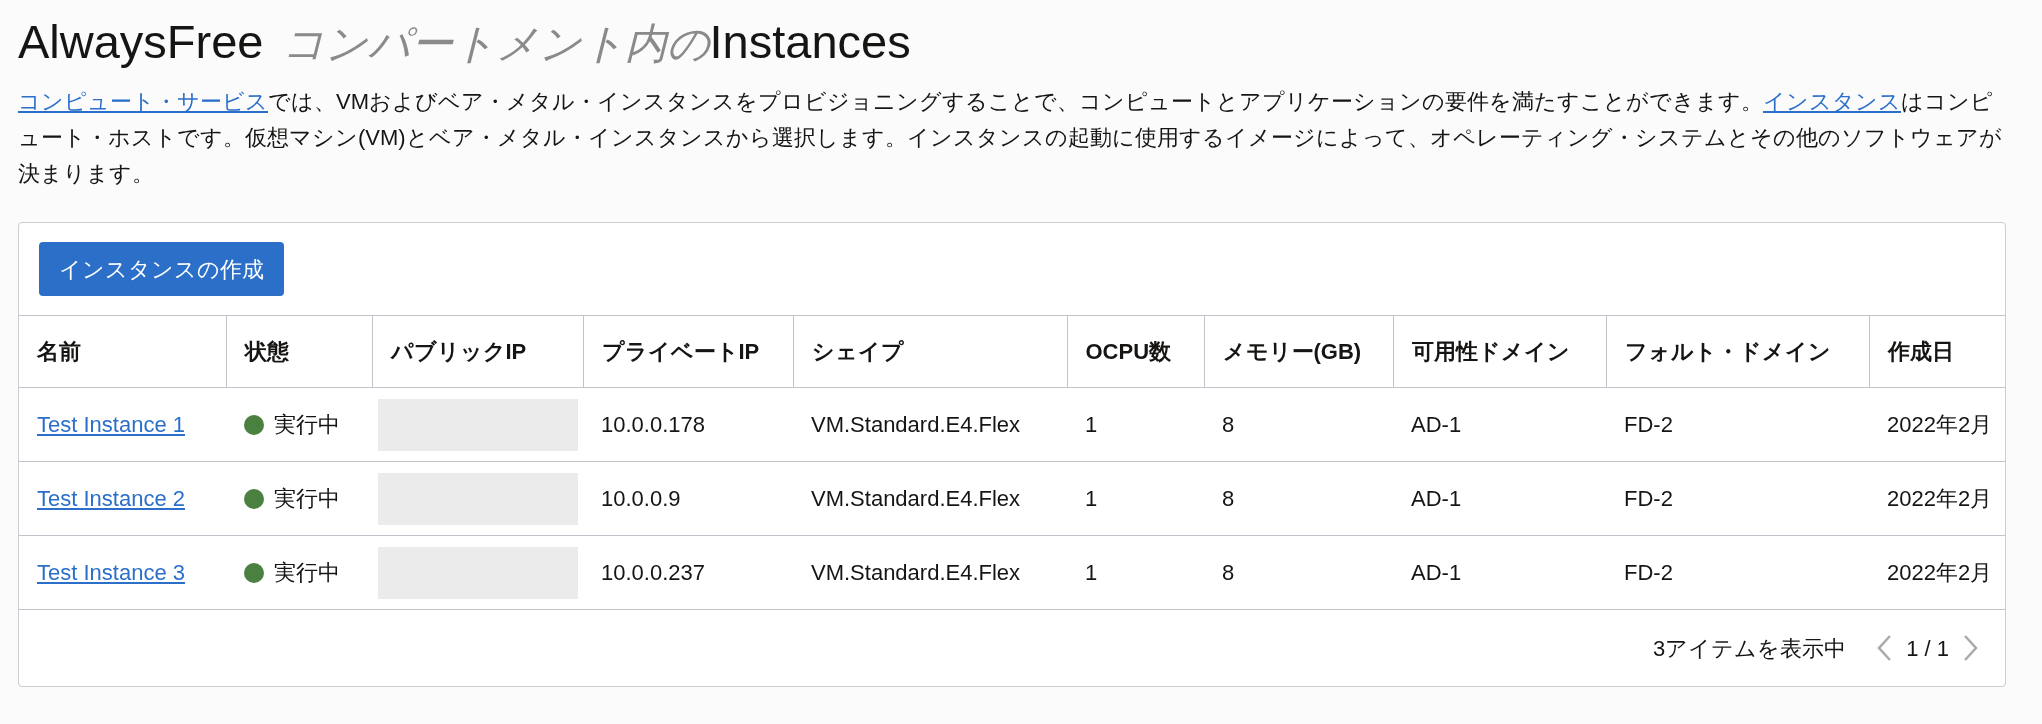 The width and height of the screenshot is (2042, 724). What do you see at coordinates (1298, 351) in the screenshot?
I see `column-header: メモリー(GB)` at bounding box center [1298, 351].